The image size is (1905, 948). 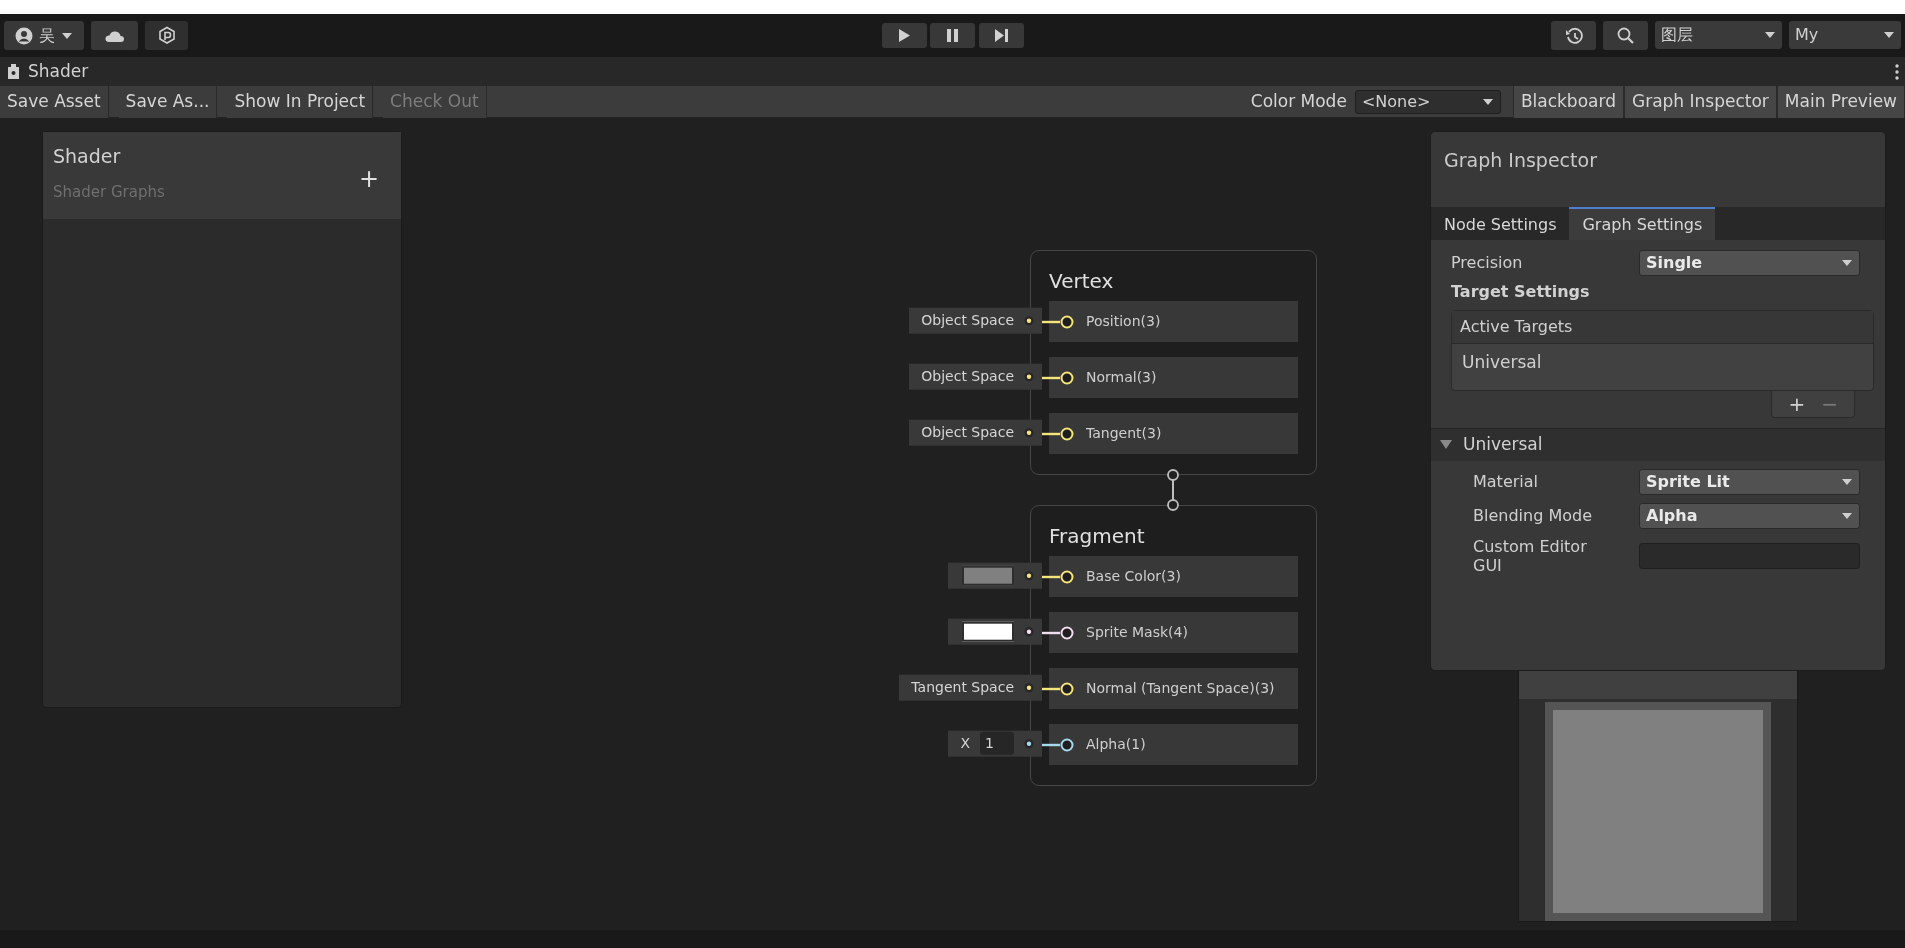 I want to click on toolbar-button: Save Asset, so click(x=54, y=101).